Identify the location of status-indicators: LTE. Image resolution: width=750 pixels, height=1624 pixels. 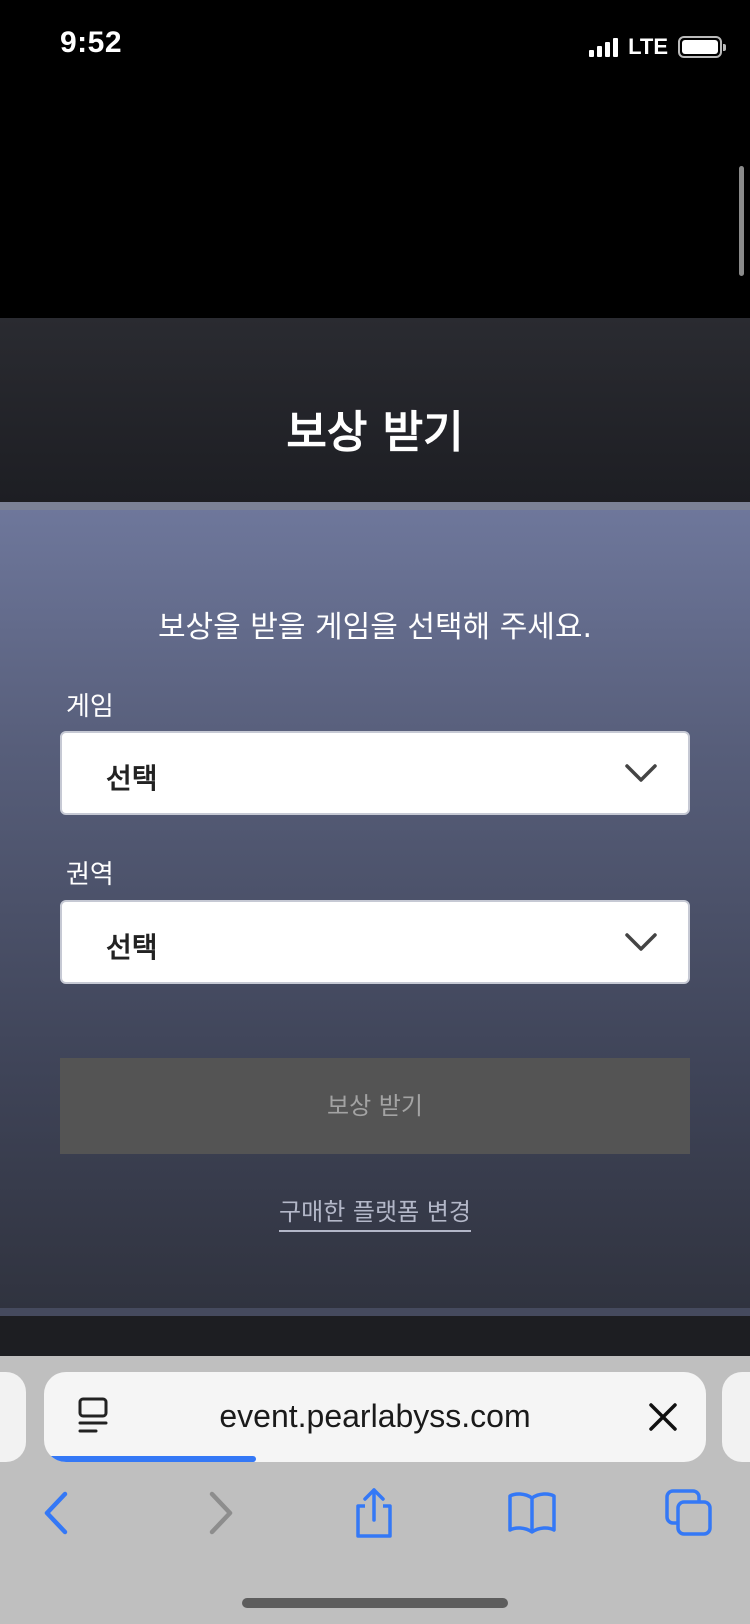
(657, 47).